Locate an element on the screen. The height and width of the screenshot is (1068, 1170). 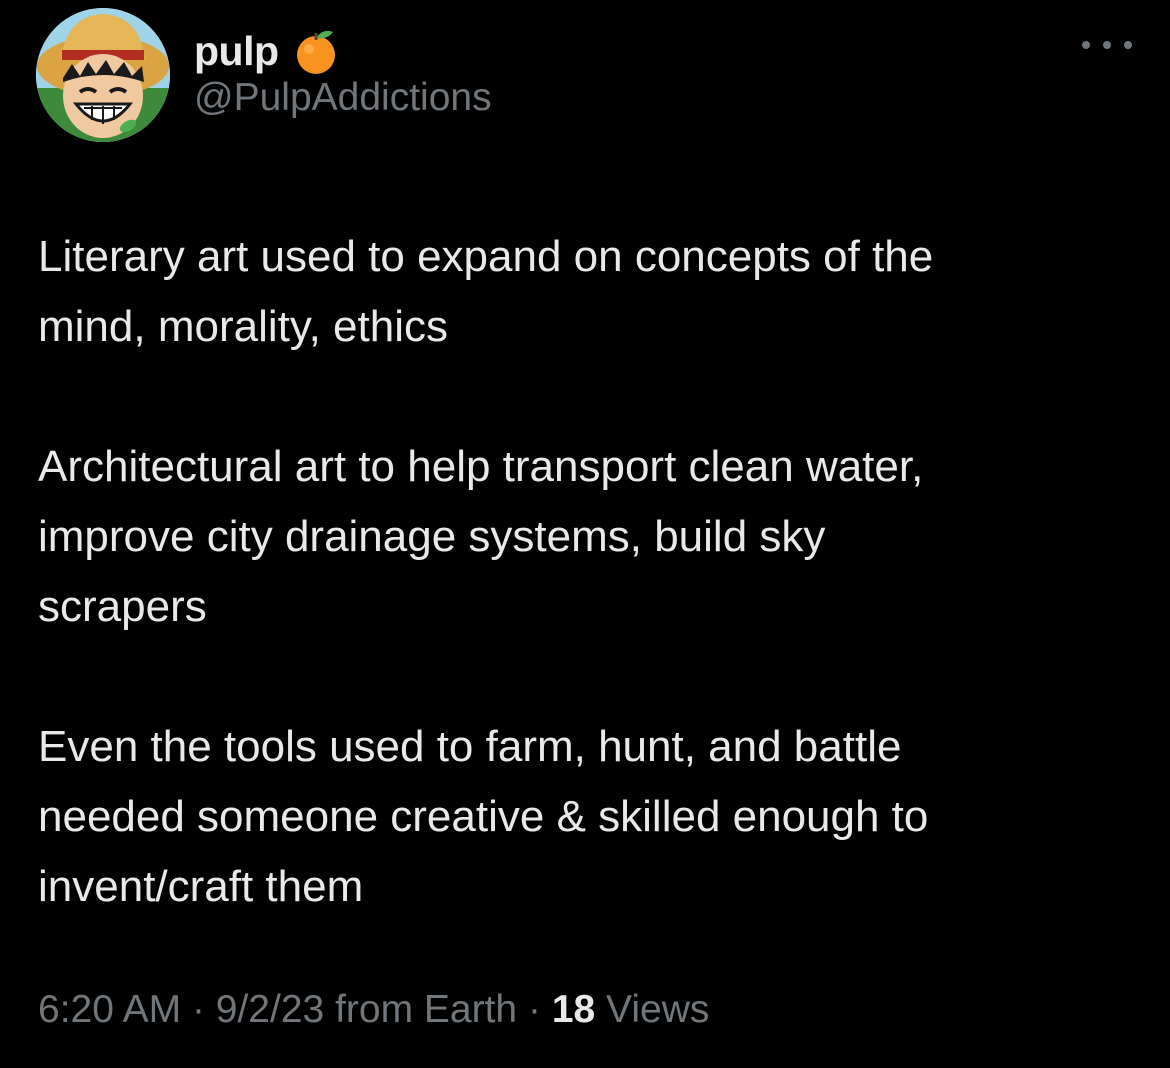
orange-emoji is located at coordinates (315, 52).